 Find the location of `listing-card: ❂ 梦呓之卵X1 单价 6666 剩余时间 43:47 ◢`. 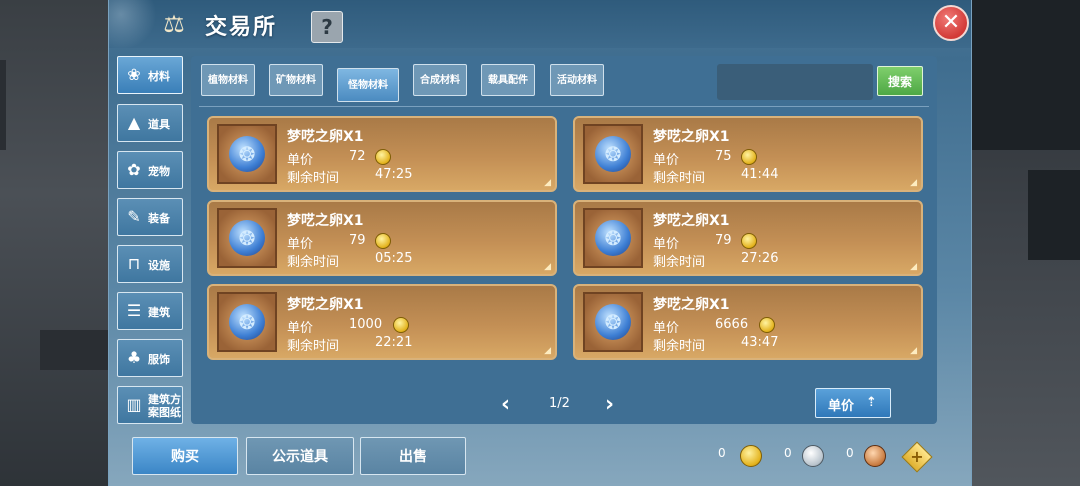

listing-card: ❂ 梦呓之卵X1 单价 6666 剩余时间 43:47 ◢ is located at coordinates (748, 322).